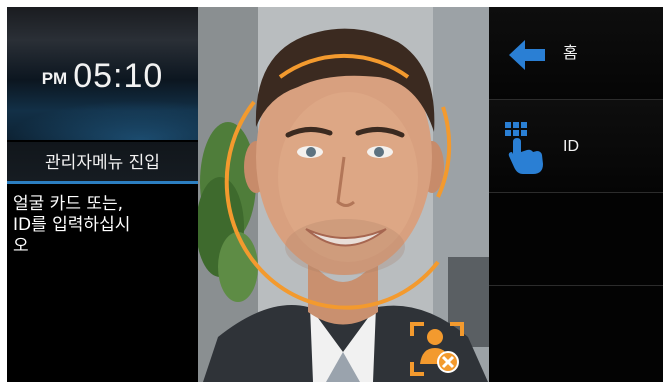 This screenshot has width=670, height=387. What do you see at coordinates (54, 78) in the screenshot?
I see `clock-ampm: PM` at bounding box center [54, 78].